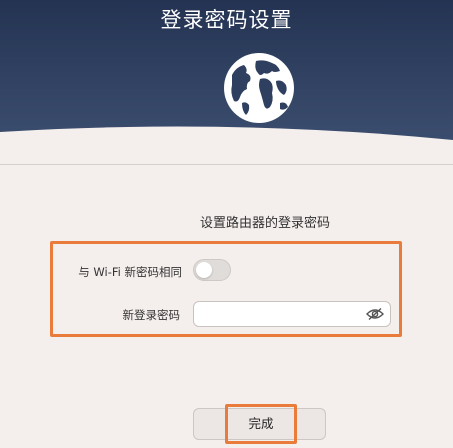  Describe the element at coordinates (264, 223) in the screenshot. I see `form-subtitle: 设置路由器的登录密码` at that location.